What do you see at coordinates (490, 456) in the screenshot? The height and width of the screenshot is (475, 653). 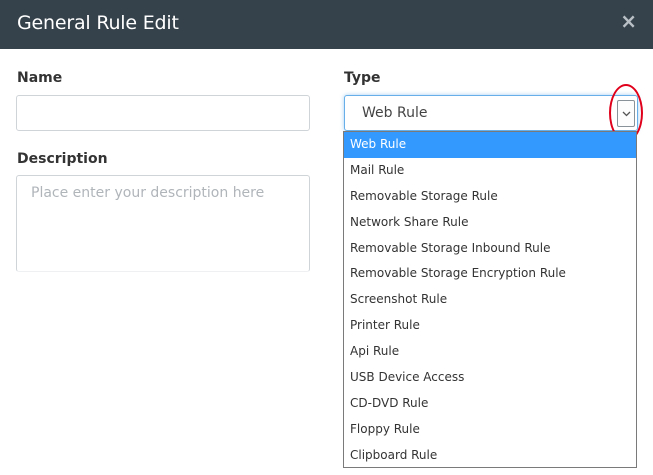 I see `dropdown-option: Clipboard Rule` at bounding box center [490, 456].